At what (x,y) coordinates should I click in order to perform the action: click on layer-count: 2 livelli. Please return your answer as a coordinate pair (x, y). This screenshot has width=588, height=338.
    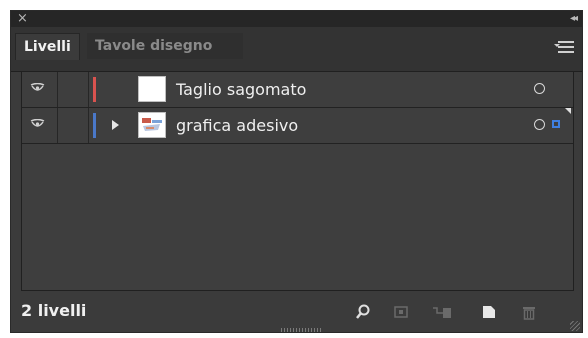
    Looking at the image, I should click on (54, 310).